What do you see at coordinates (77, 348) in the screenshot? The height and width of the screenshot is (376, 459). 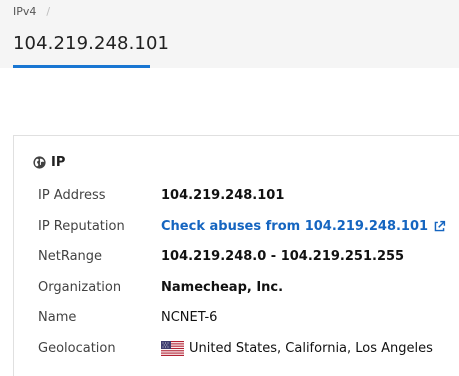 I see `label-geolocation: Geolocation` at bounding box center [77, 348].